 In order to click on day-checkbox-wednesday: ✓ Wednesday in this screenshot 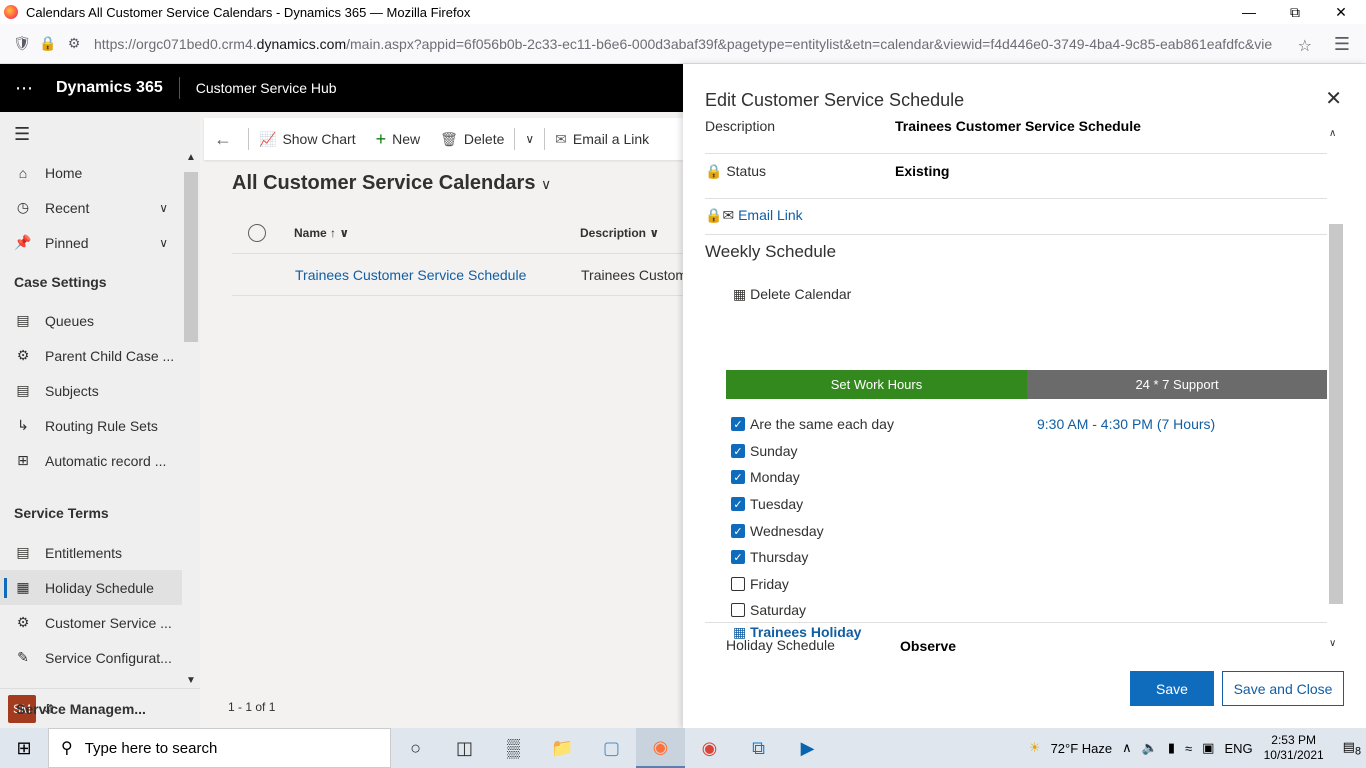, I will do `click(777, 531)`.